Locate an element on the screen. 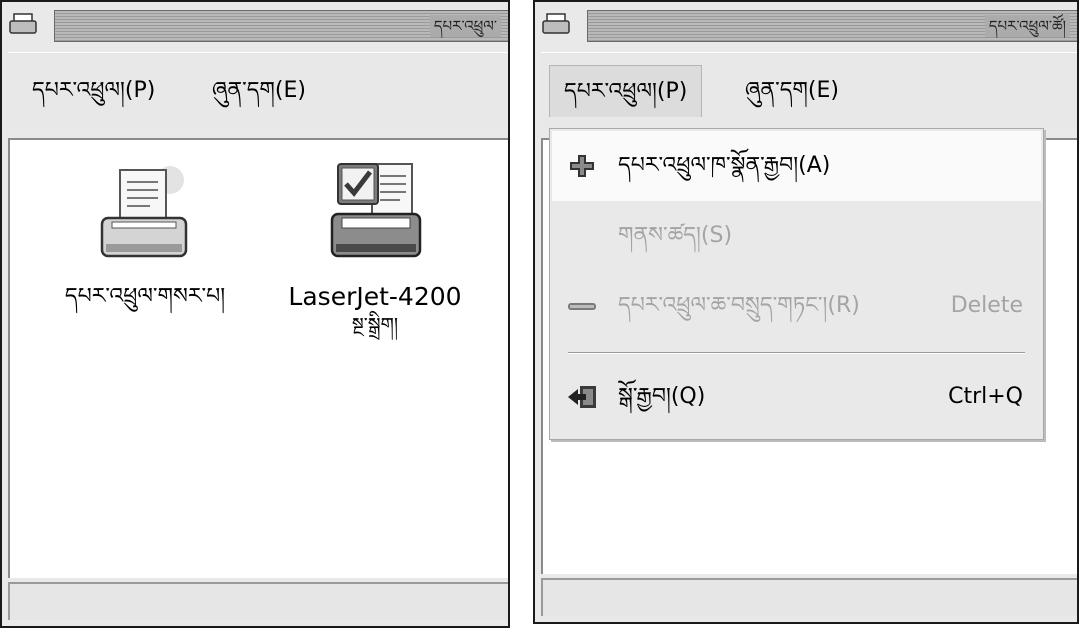 This screenshot has height=628, width=1079. menu-item-properties: གནས་ཚད།(S) is located at coordinates (796, 236).